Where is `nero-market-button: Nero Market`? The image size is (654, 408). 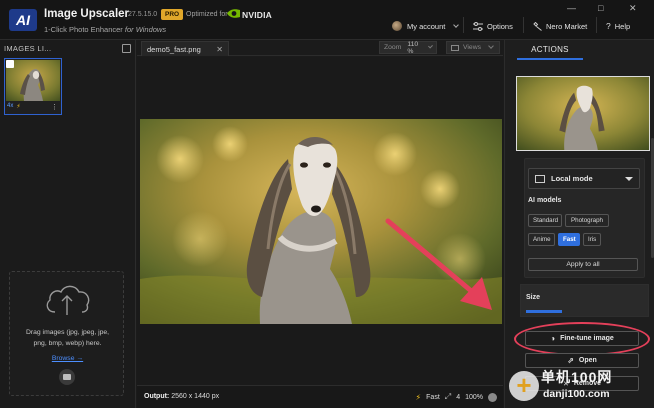
nero-market-button: Nero Market is located at coordinates (560, 26).